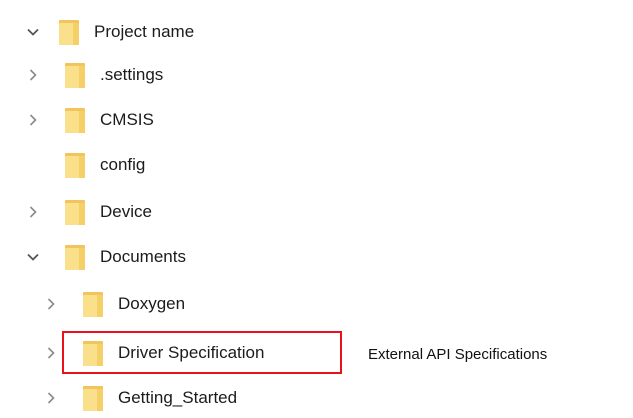  I want to click on tree-item-label: Documents, so click(143, 256).